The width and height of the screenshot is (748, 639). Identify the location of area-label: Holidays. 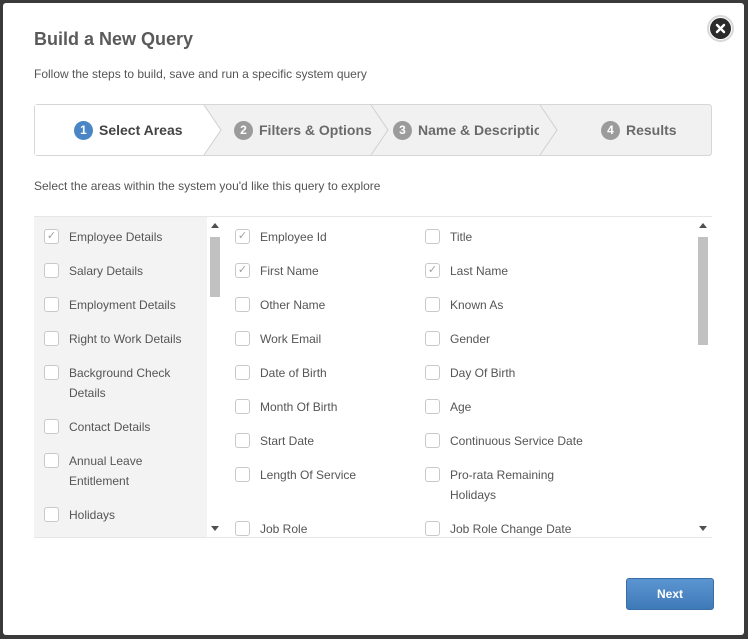
(92, 515).